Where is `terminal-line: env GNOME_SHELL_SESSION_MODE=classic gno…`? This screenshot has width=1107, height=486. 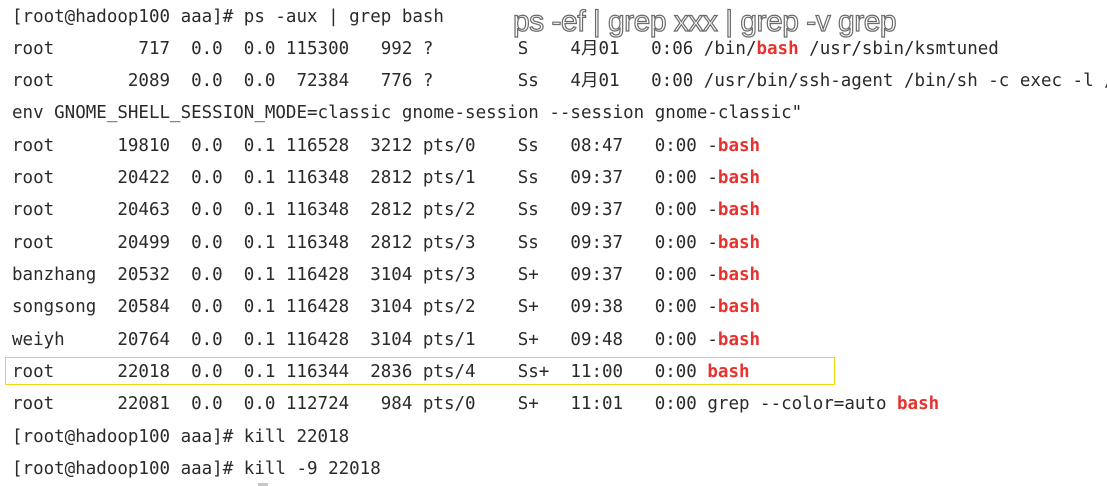 terminal-line: env GNOME_SHELL_SESSION_MODE=classic gno… is located at coordinates (407, 113).